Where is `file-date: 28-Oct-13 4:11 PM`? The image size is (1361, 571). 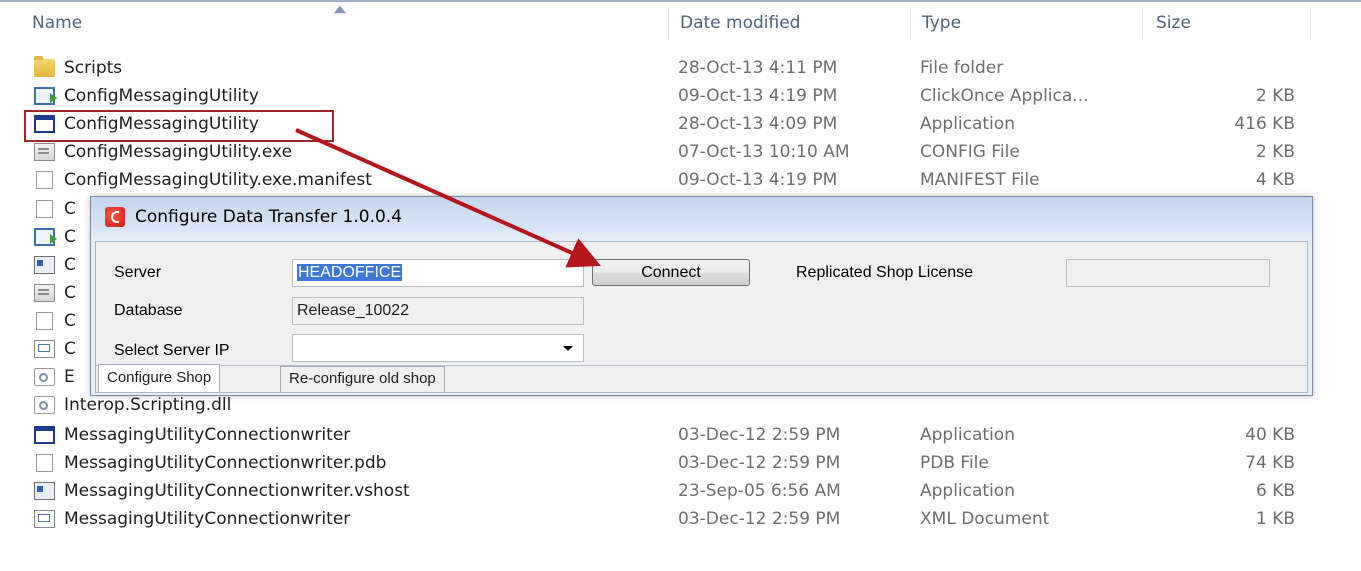
file-date: 28-Oct-13 4:11 PM is located at coordinates (758, 68).